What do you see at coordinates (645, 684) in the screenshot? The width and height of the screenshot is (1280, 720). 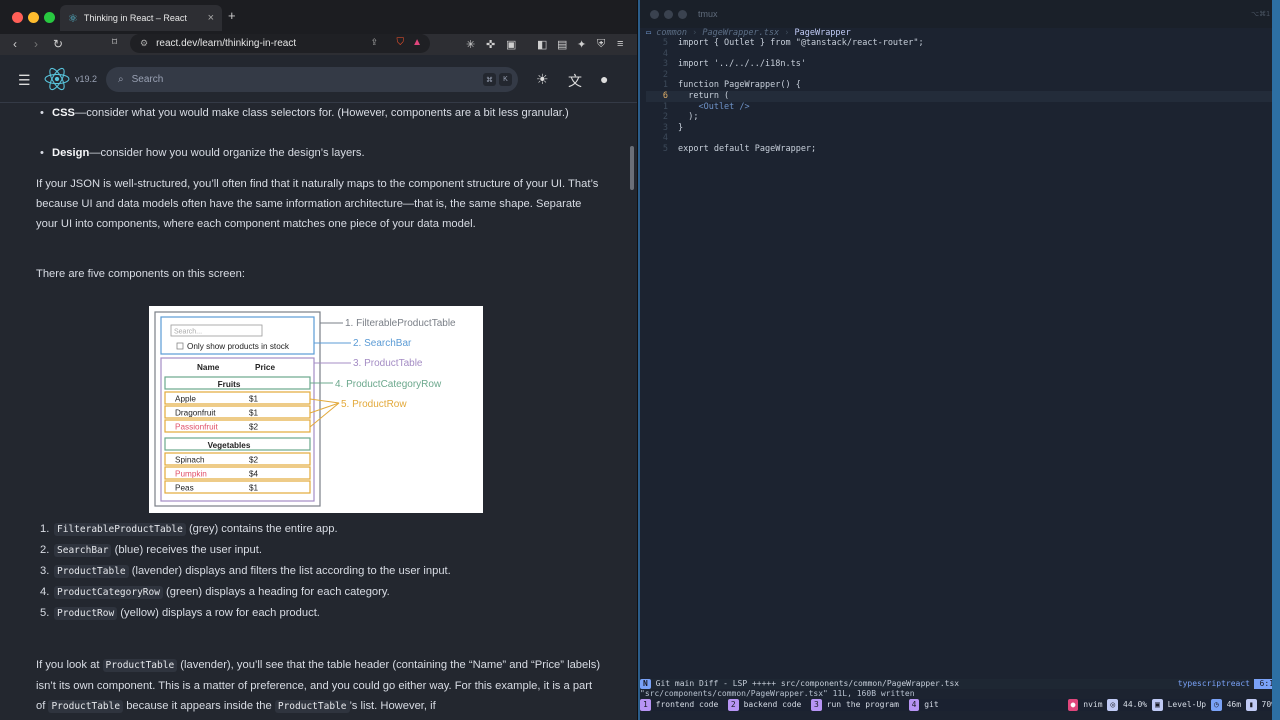 I see `mode-indicator: N` at bounding box center [645, 684].